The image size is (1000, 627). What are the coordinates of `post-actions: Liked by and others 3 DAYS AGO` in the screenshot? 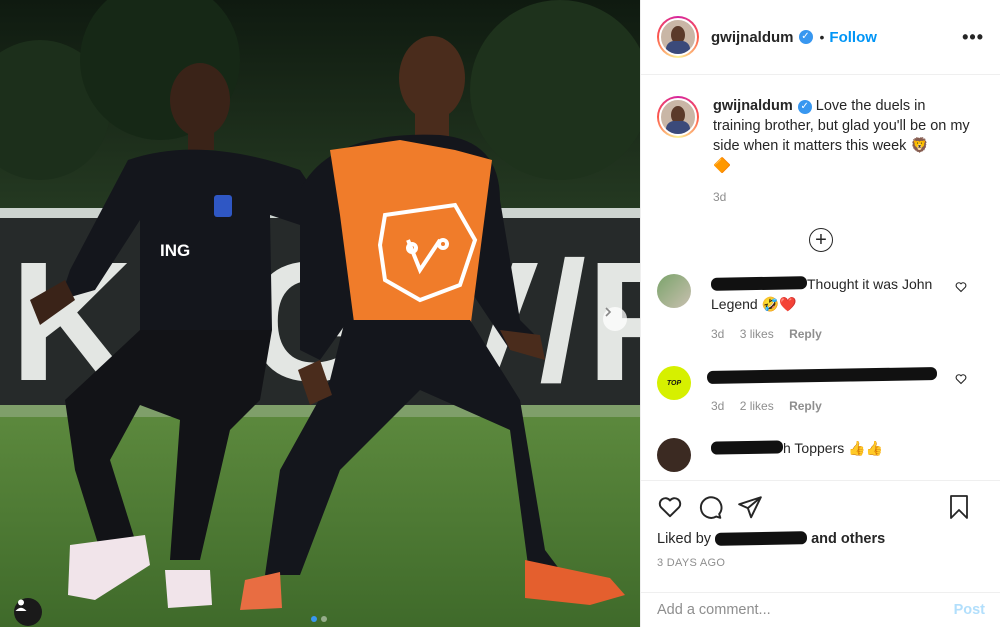 It's located at (820, 531).